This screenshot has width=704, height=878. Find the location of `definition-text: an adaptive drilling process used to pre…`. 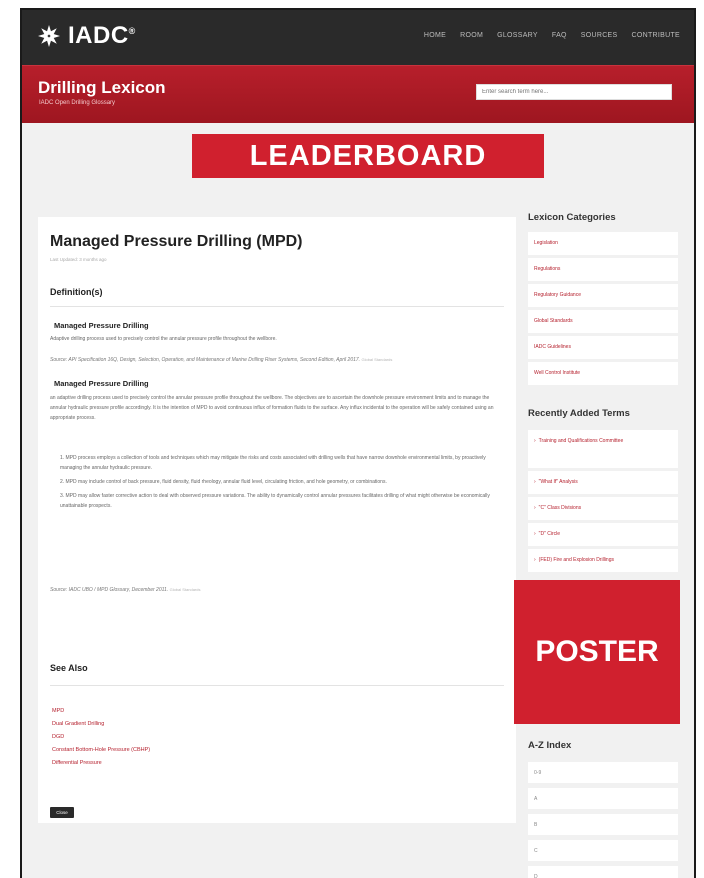

definition-text: an adaptive drilling process used to pre… is located at coordinates (272, 408).